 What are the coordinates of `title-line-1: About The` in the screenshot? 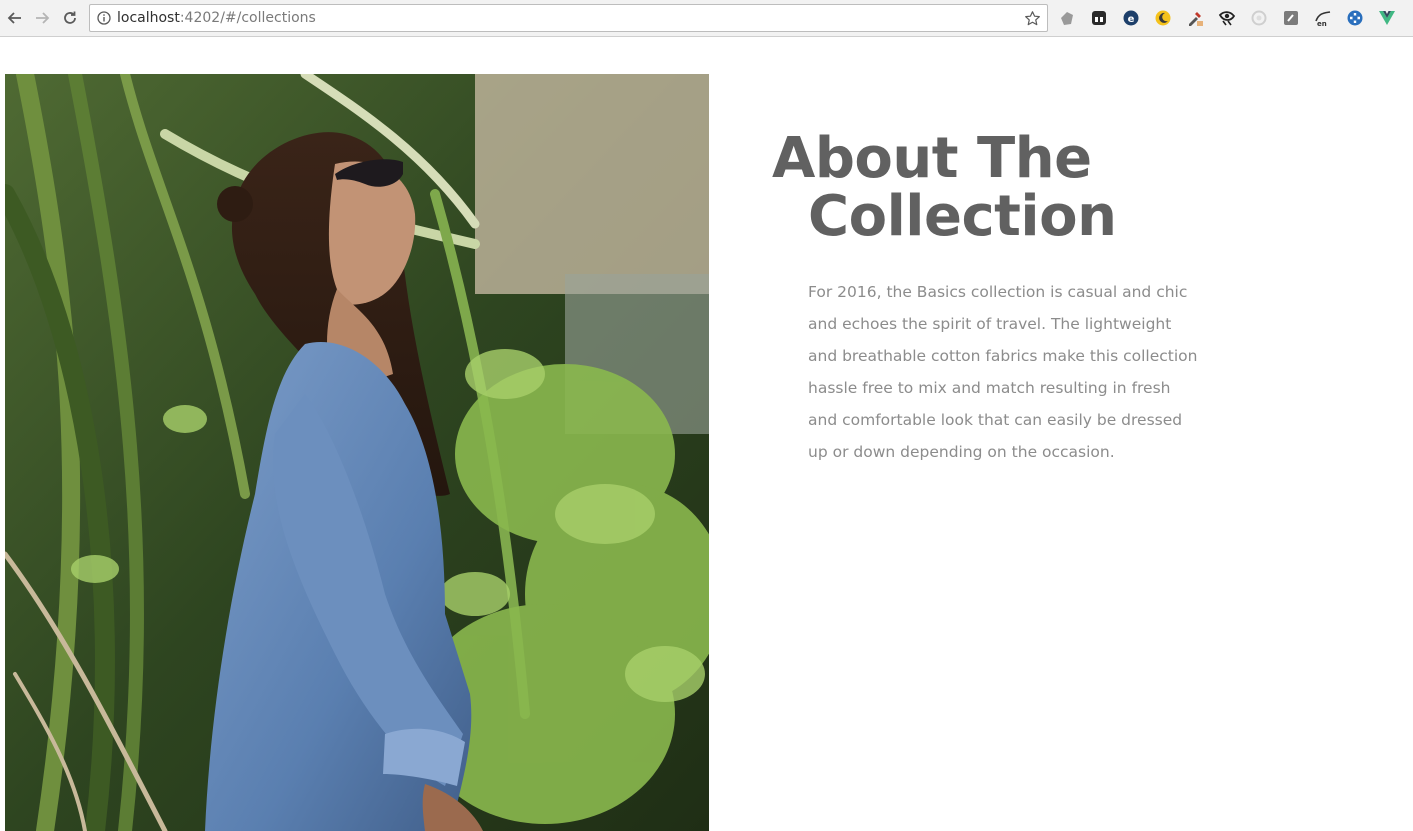 It's located at (932, 158).